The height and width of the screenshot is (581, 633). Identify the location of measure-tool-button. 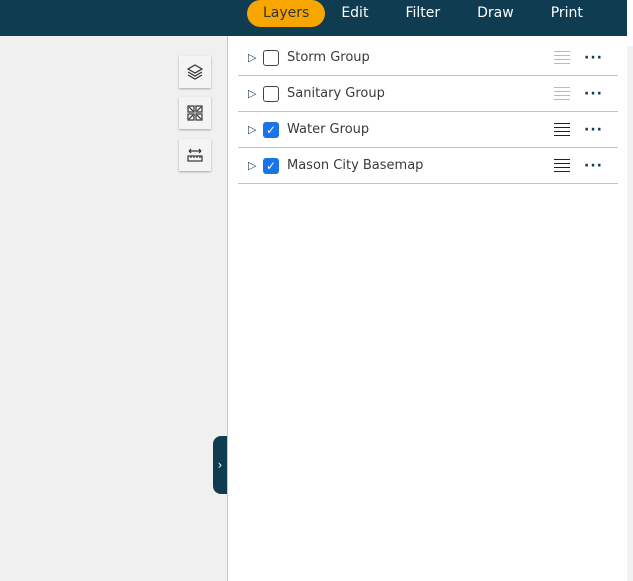
(195, 155).